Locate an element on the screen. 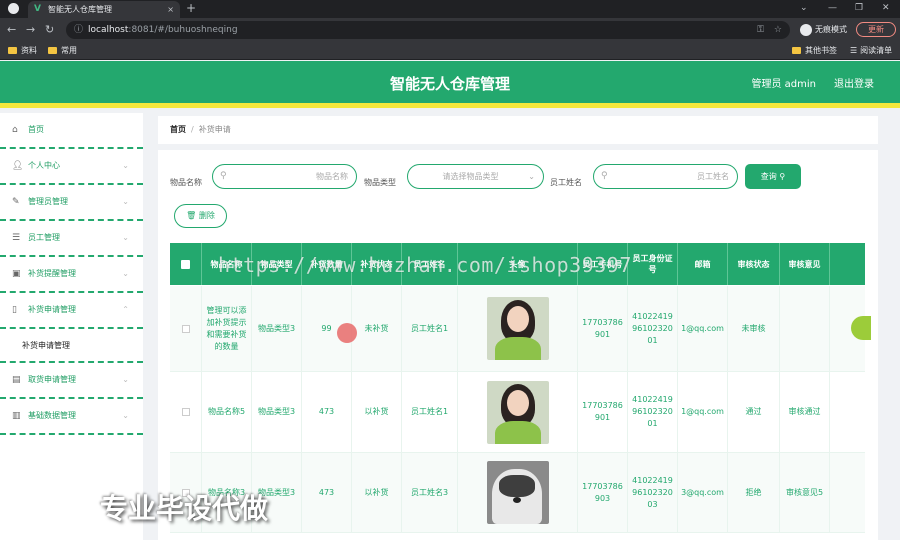 The image size is (900, 540). item-name-search: ⚲ is located at coordinates (284, 176).